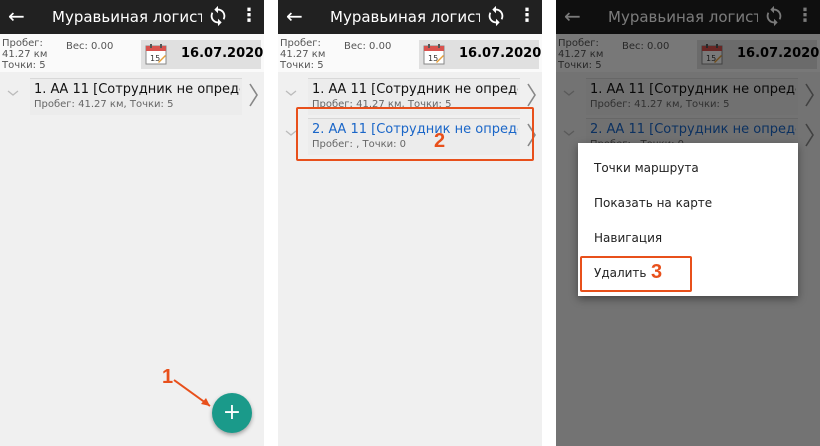 This screenshot has width=820, height=446. I want to click on menu-item-route-points: Точки маршрута, so click(688, 168).